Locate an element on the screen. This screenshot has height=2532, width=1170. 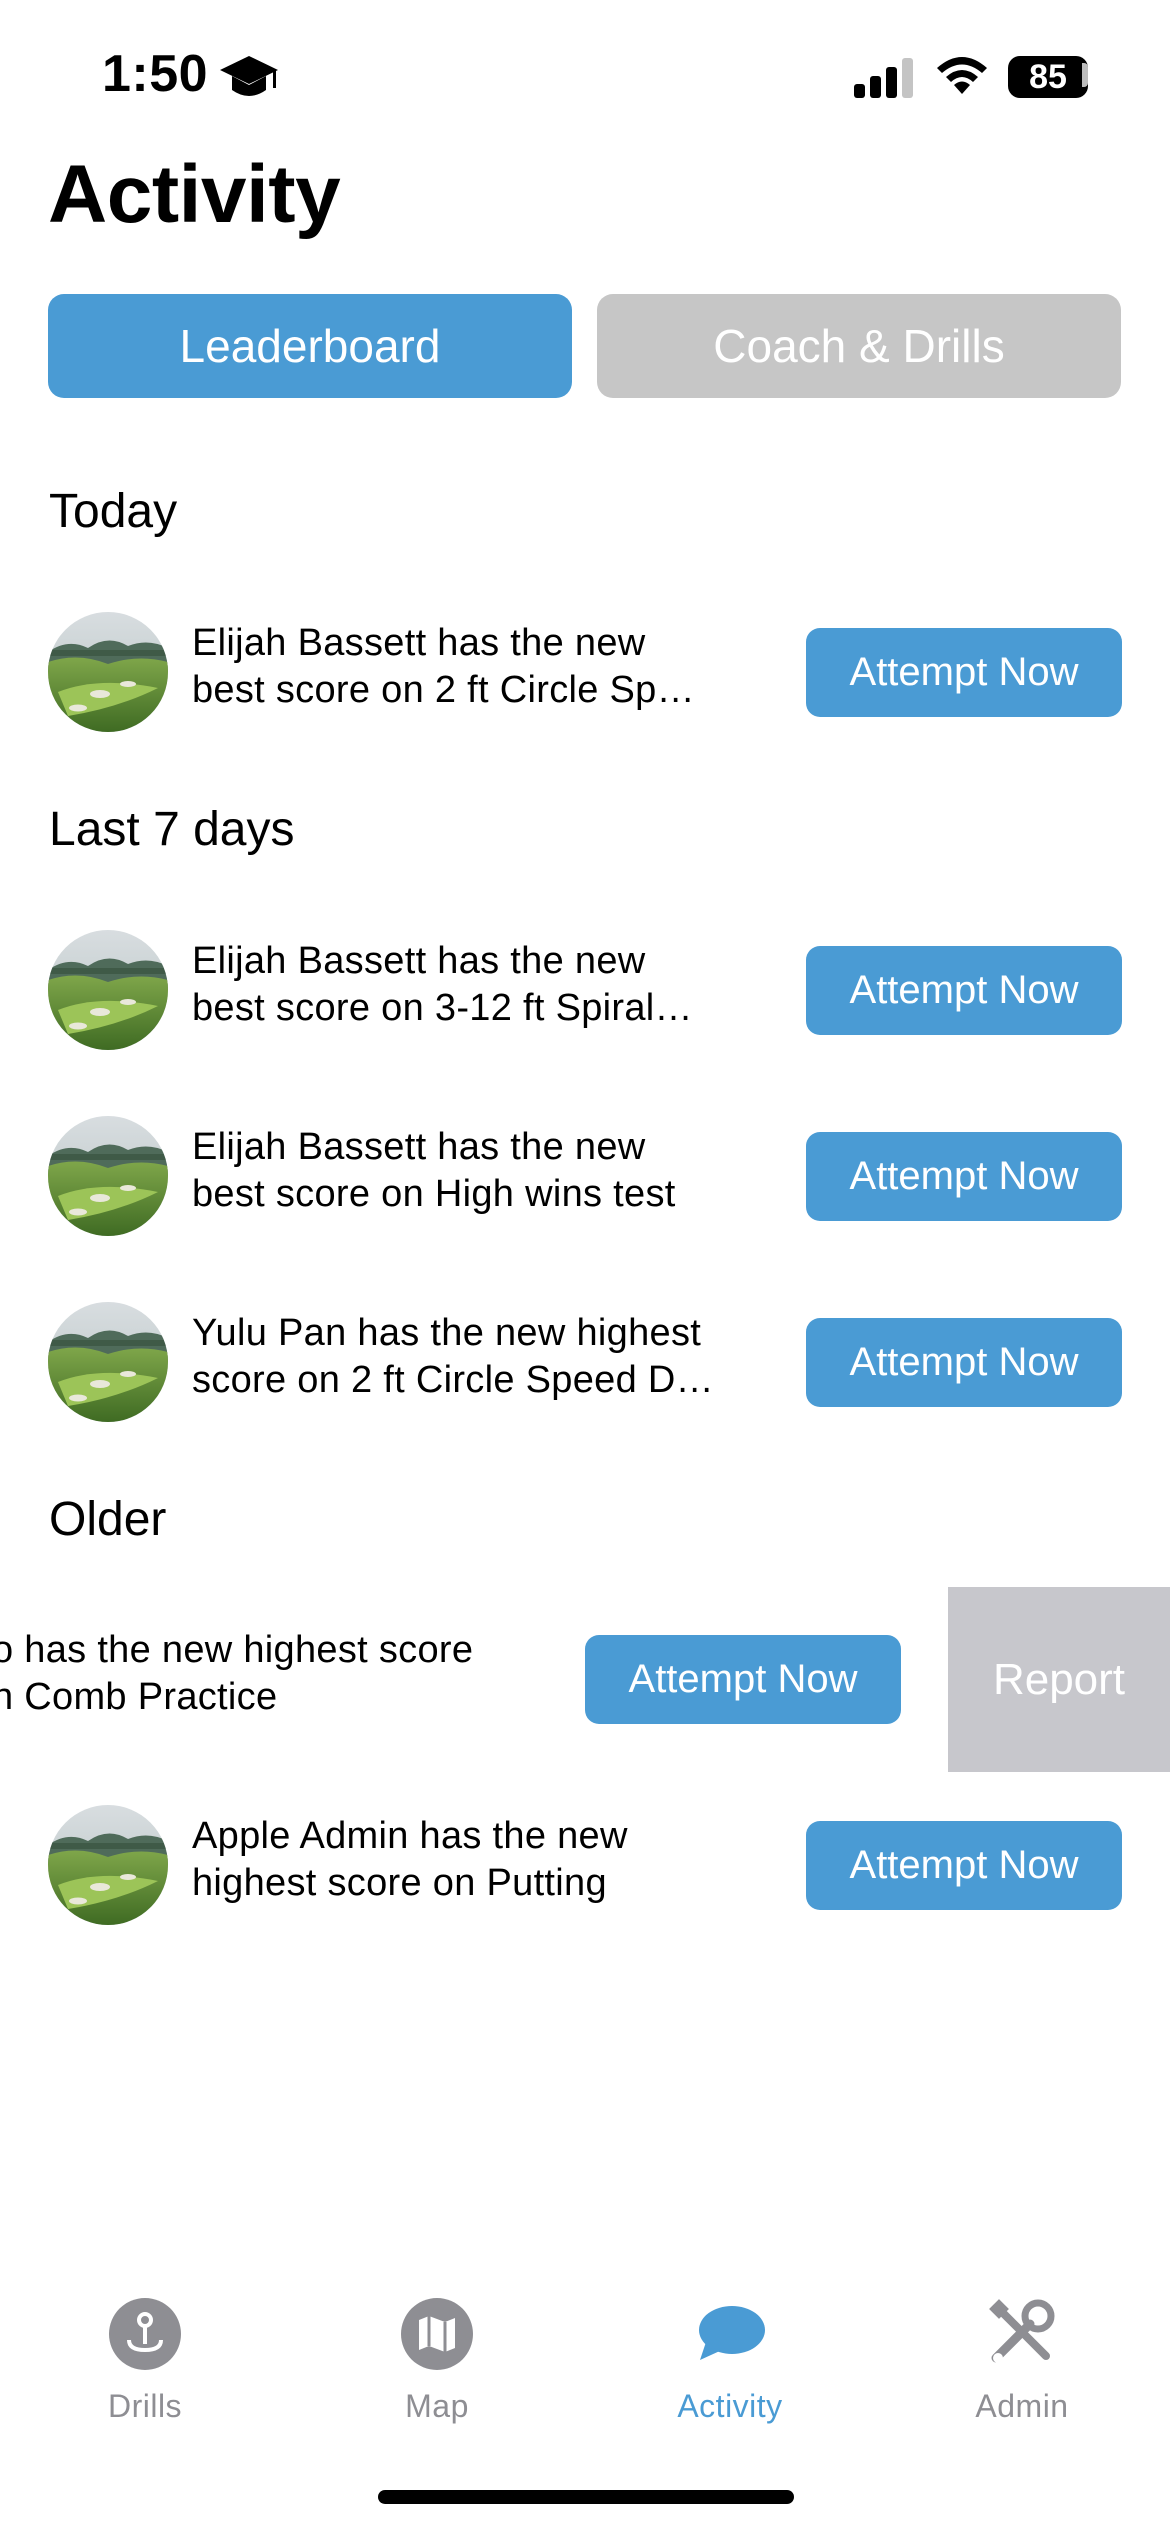
battery-level: 85 is located at coordinates (1048, 77).